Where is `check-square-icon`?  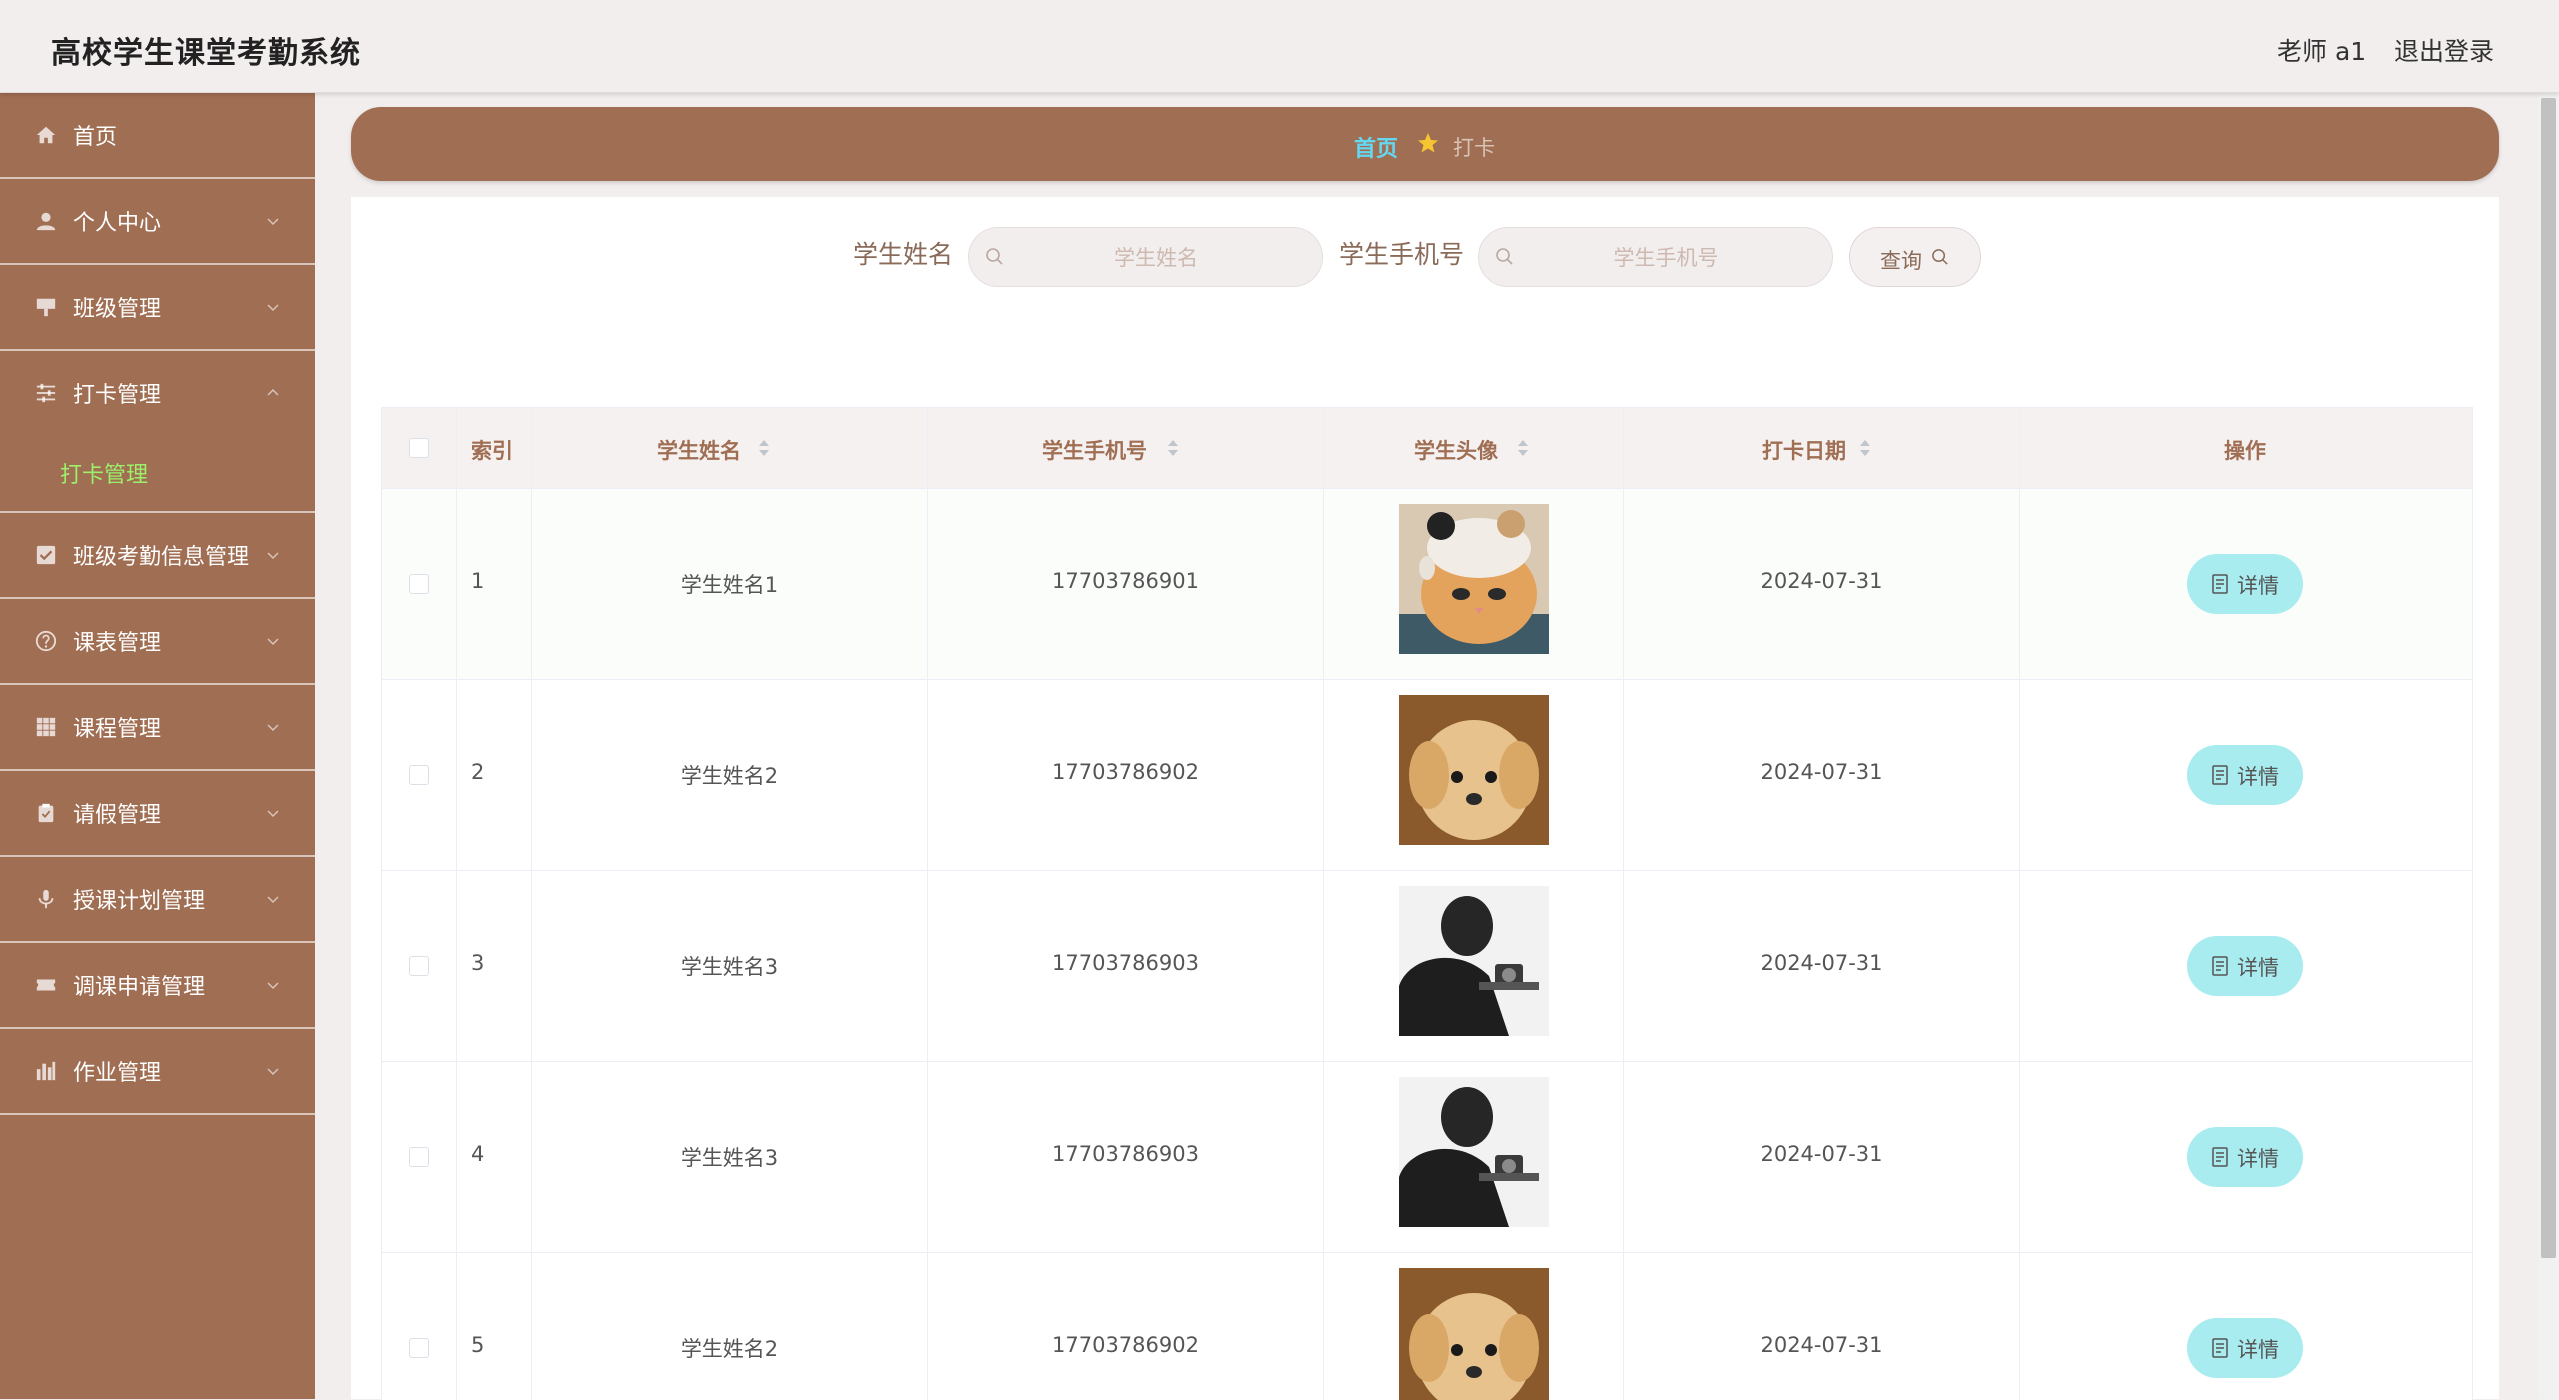 check-square-icon is located at coordinates (46, 555).